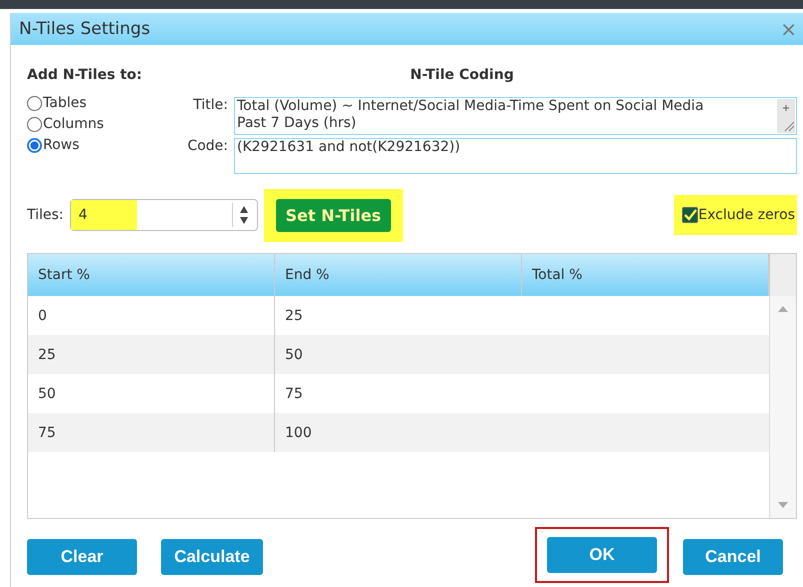 Image resolution: width=803 pixels, height=587 pixels. I want to click on window-title: N-Tiles Settings, so click(84, 29).